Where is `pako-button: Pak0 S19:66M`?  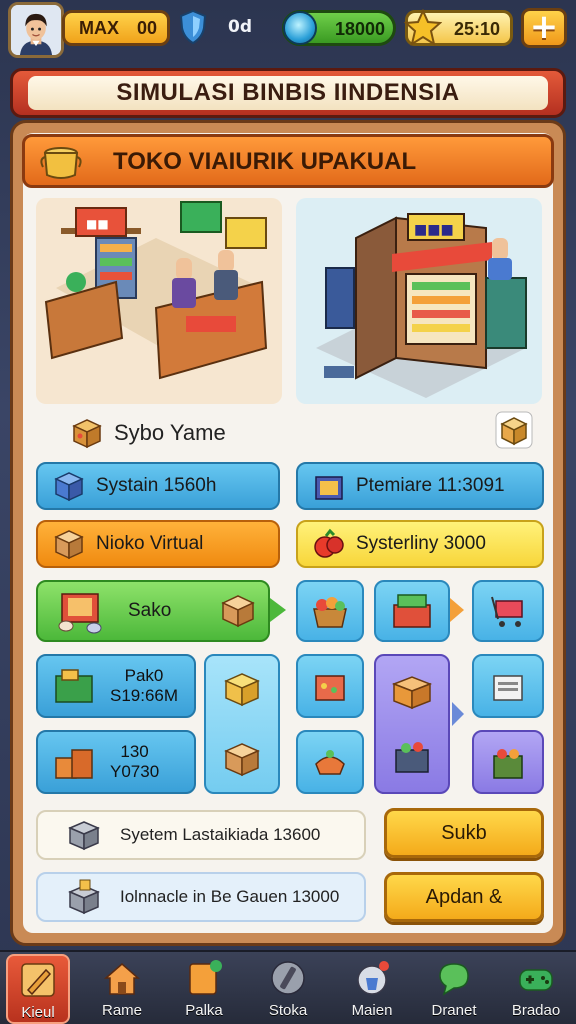
pako-button: Pak0 S19:66M is located at coordinates (116, 686).